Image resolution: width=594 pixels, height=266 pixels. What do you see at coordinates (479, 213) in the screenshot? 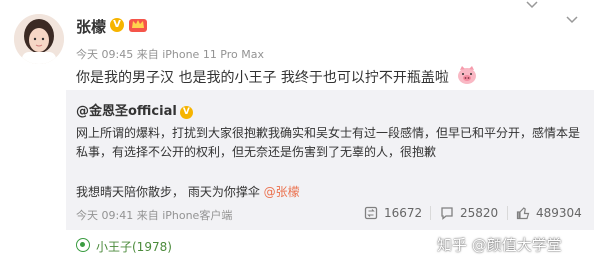
I see `comment-count: 25820` at bounding box center [479, 213].